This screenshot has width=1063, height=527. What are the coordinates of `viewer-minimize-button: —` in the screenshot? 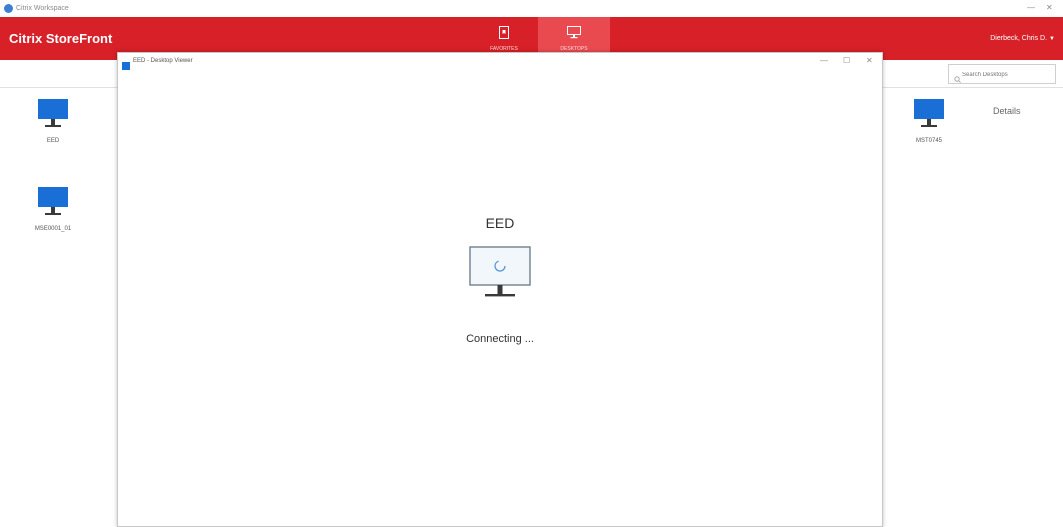 It's located at (824, 61).